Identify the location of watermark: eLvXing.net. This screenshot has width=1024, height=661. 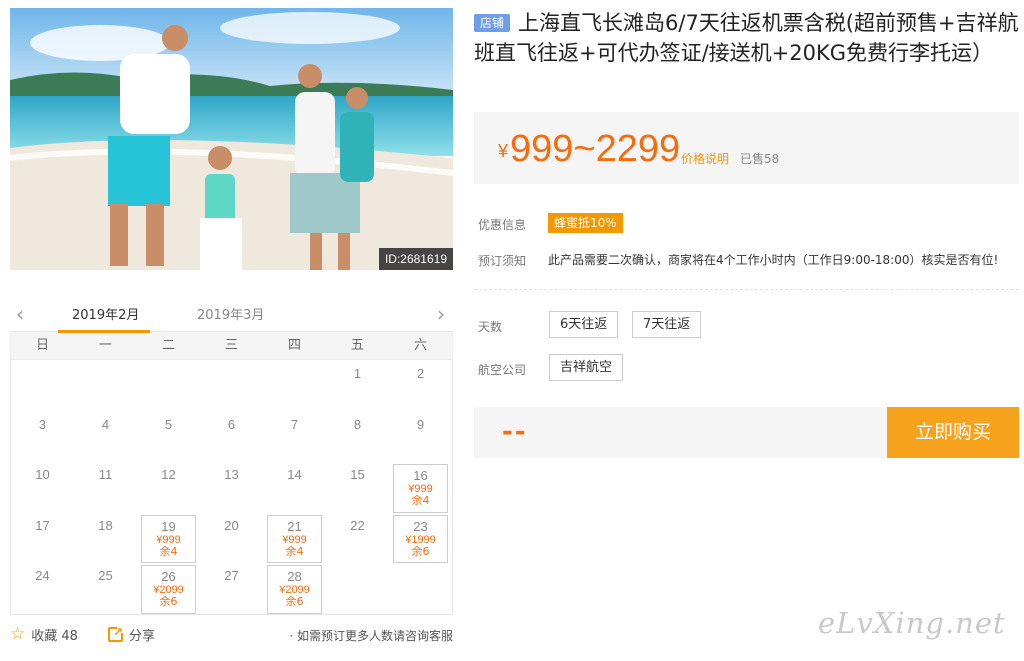
(912, 623).